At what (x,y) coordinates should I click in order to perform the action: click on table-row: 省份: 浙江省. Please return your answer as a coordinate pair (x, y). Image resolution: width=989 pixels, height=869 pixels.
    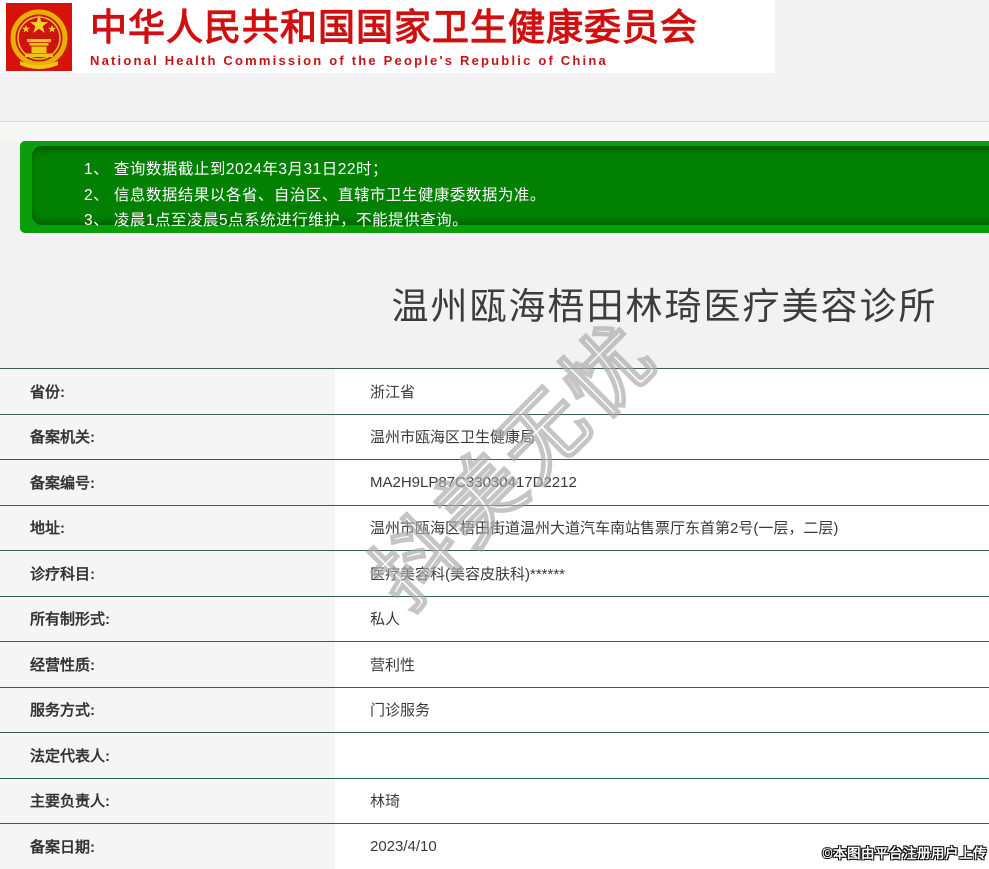
    Looking at the image, I should click on (494, 391).